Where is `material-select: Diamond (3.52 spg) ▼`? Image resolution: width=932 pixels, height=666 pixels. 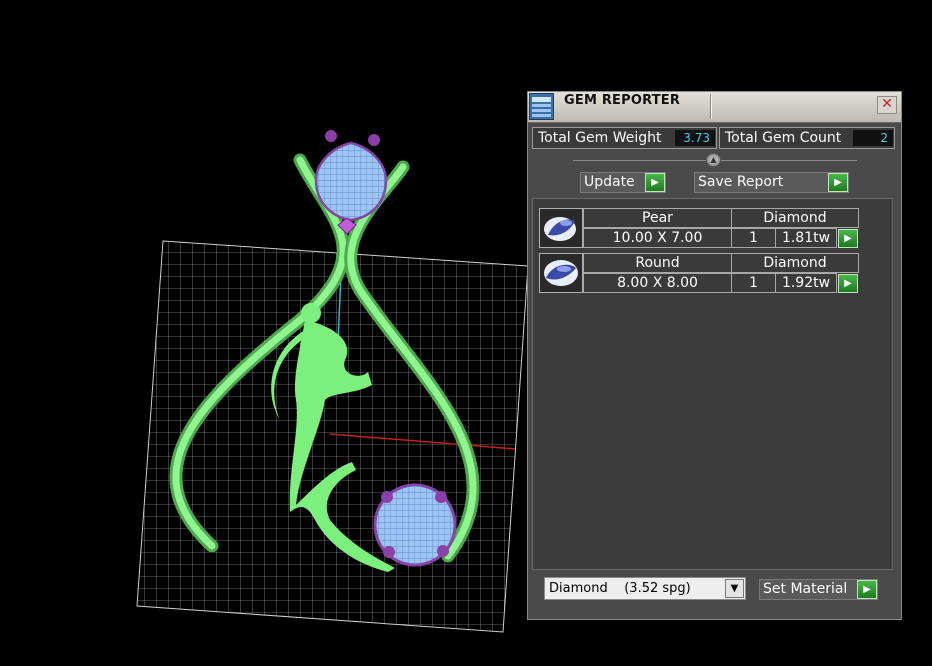 material-select: Diamond (3.52 spg) ▼ is located at coordinates (645, 588).